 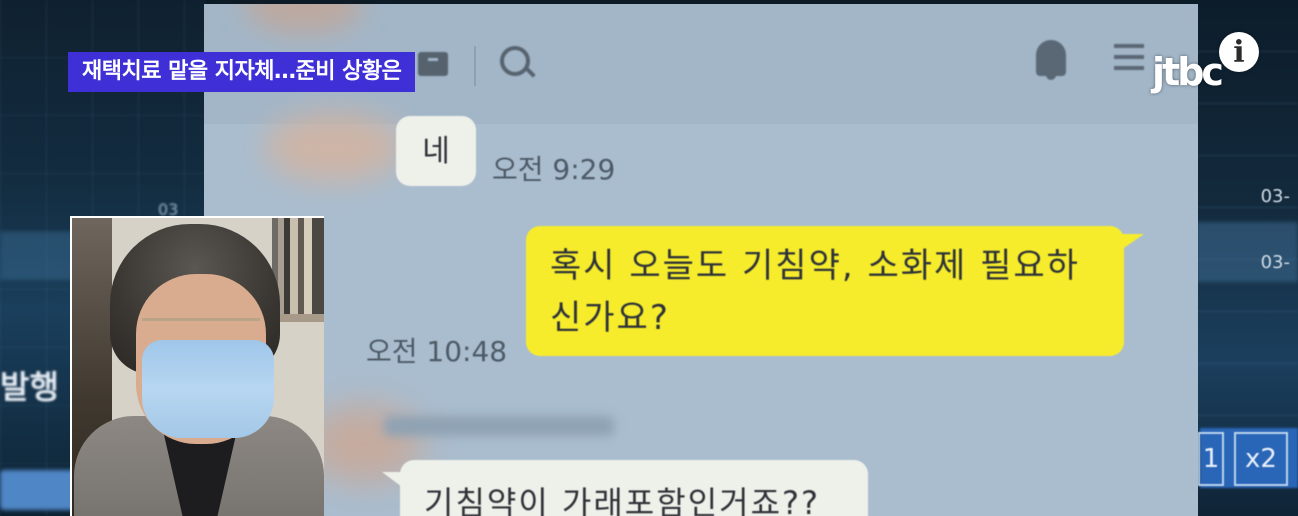 I want to click on message-text: 혹시 오늘도 기침약, 소화제 필요하, so click(x=815, y=266).